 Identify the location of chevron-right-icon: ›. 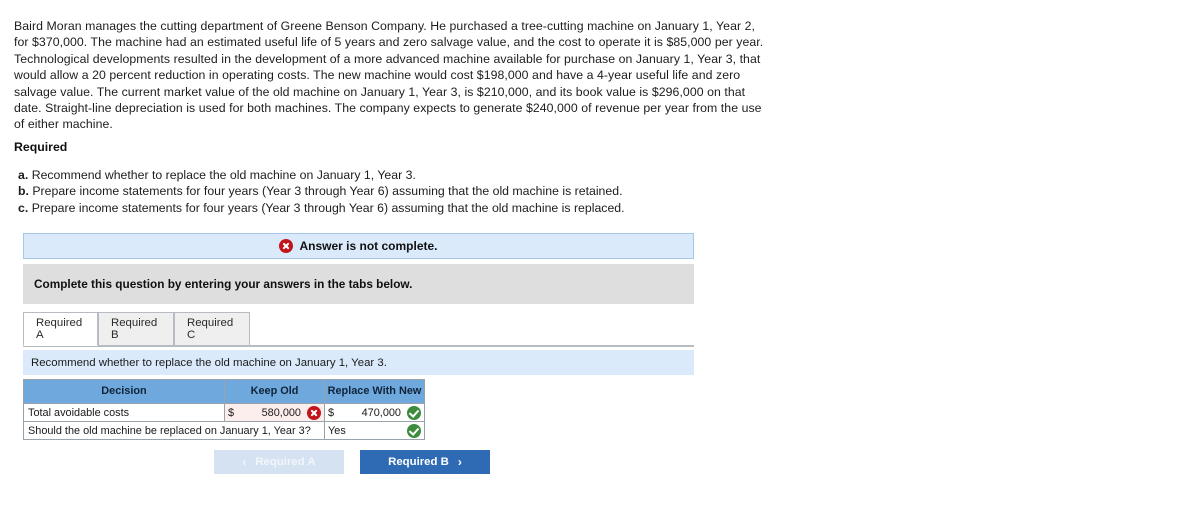
(459, 462).